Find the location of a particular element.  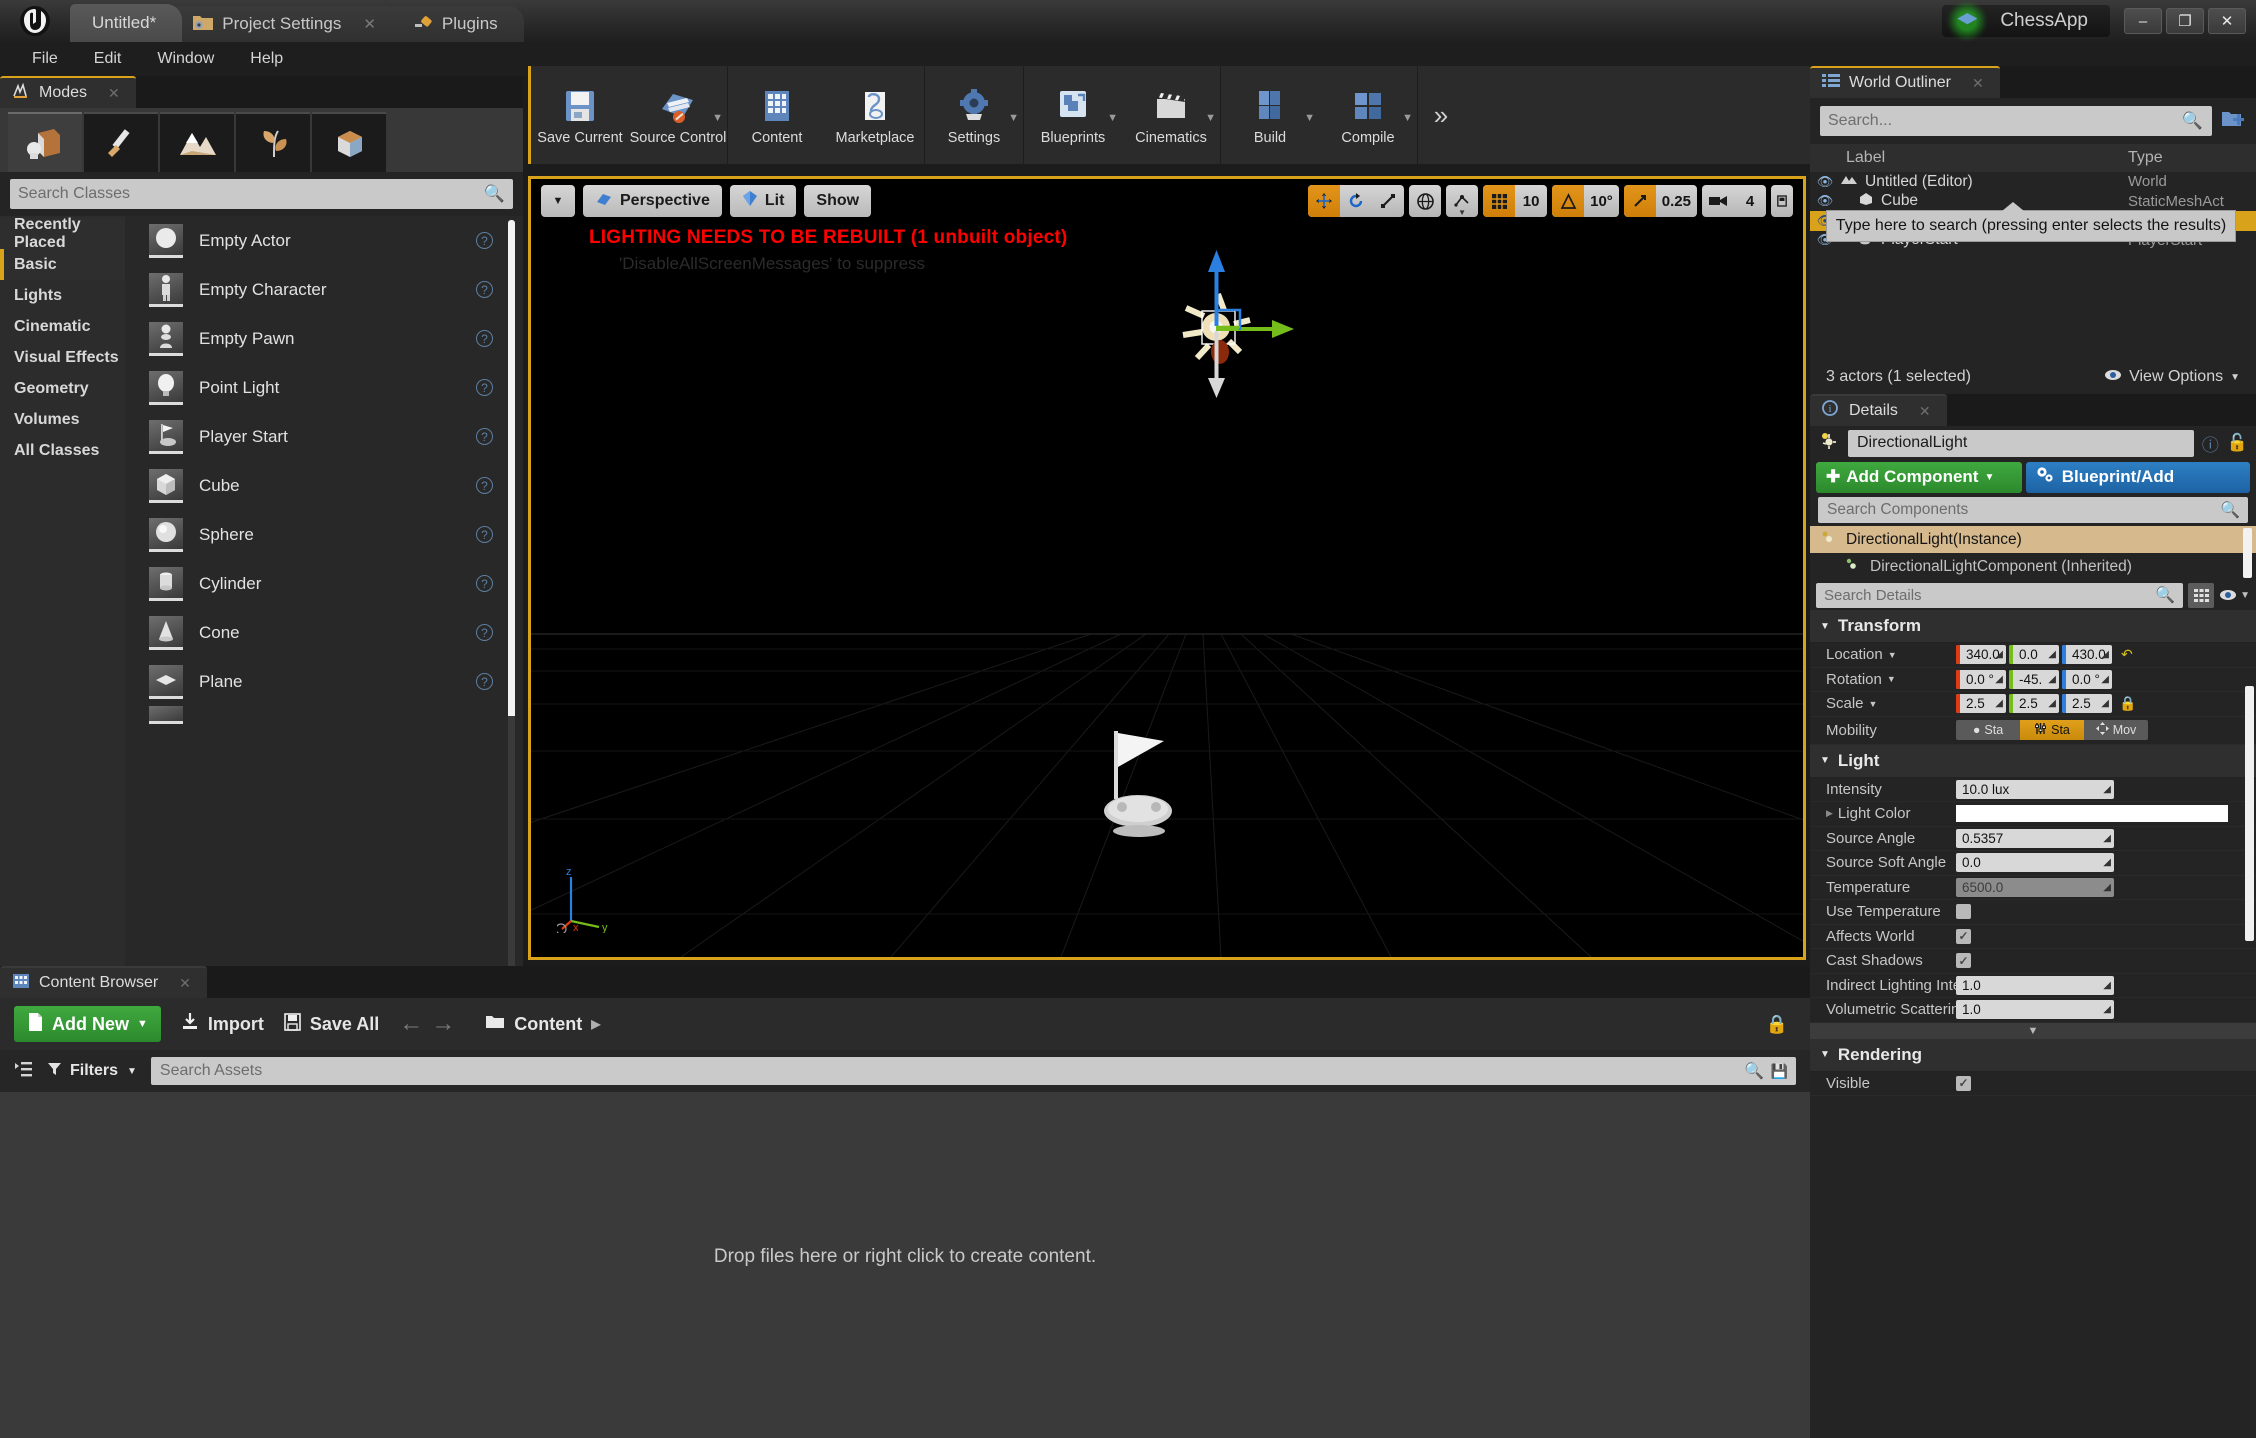

mobility-movable-option: Mov is located at coordinates (2116, 730).